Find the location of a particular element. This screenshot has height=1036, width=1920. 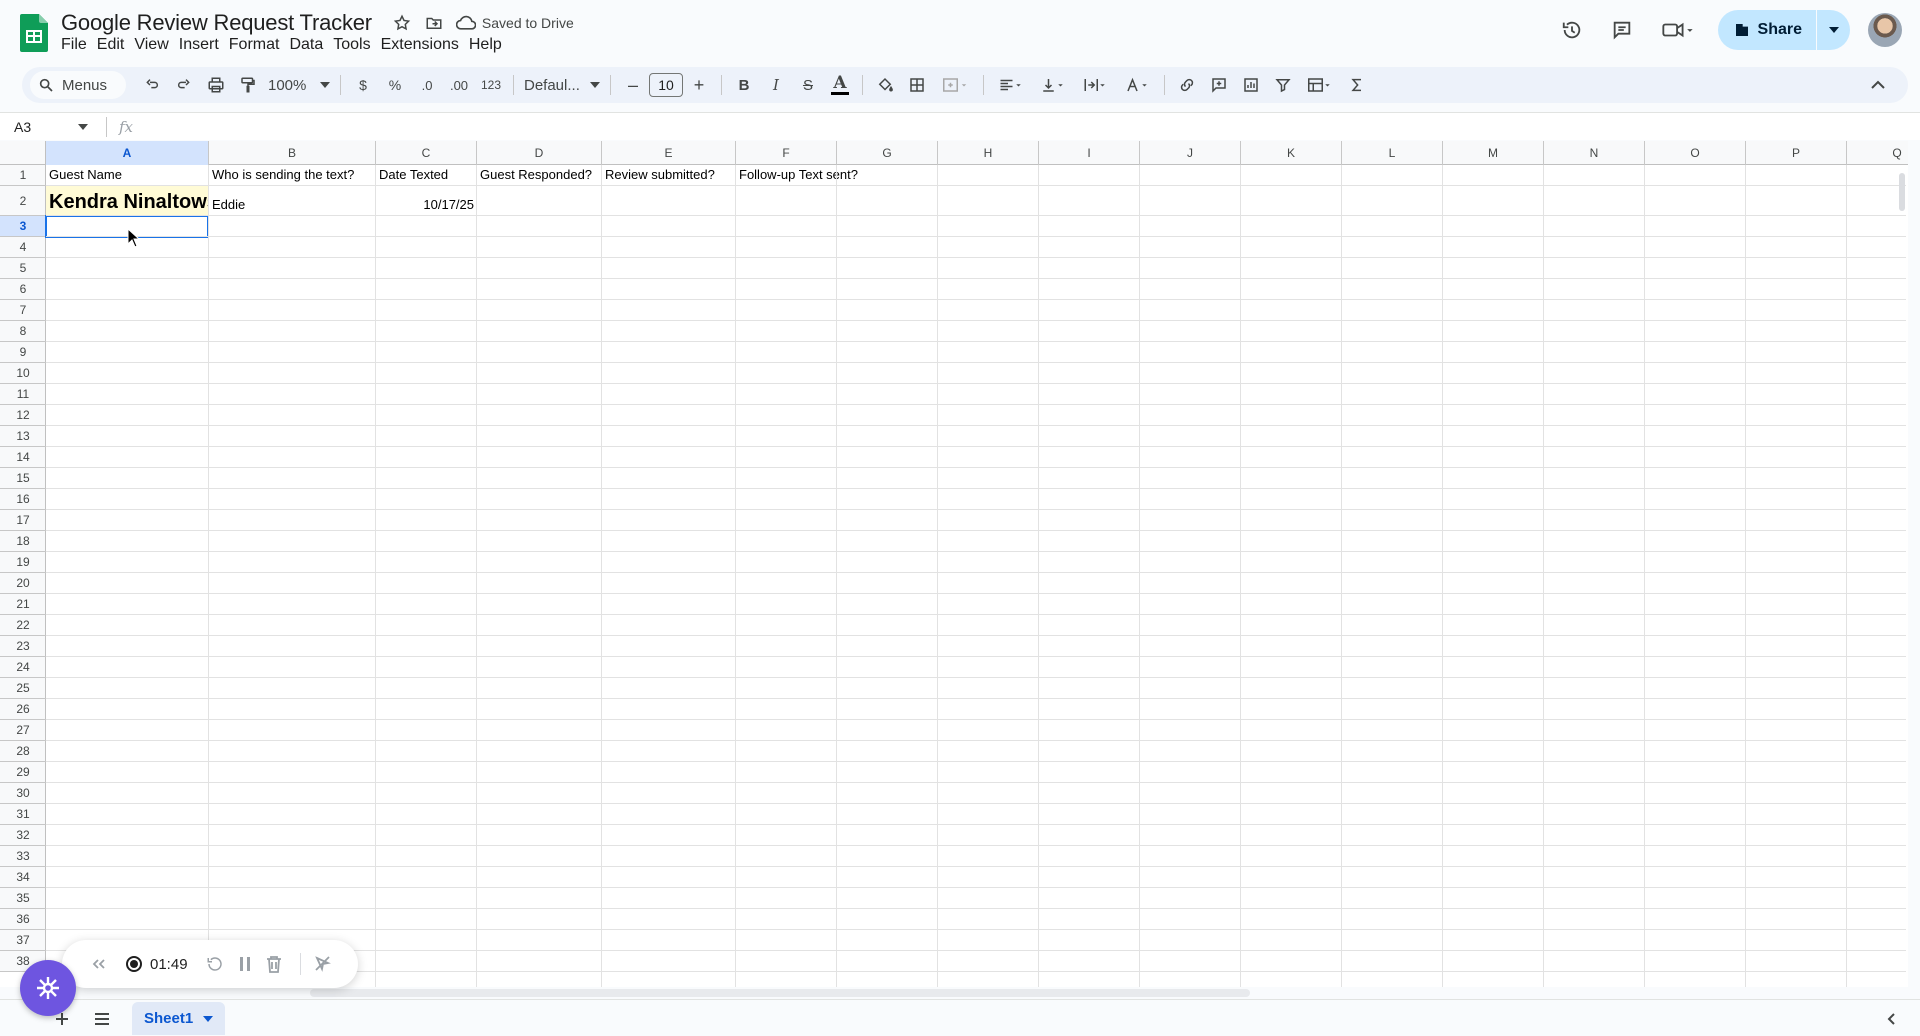

row-header-13: 13 is located at coordinates (23, 436).